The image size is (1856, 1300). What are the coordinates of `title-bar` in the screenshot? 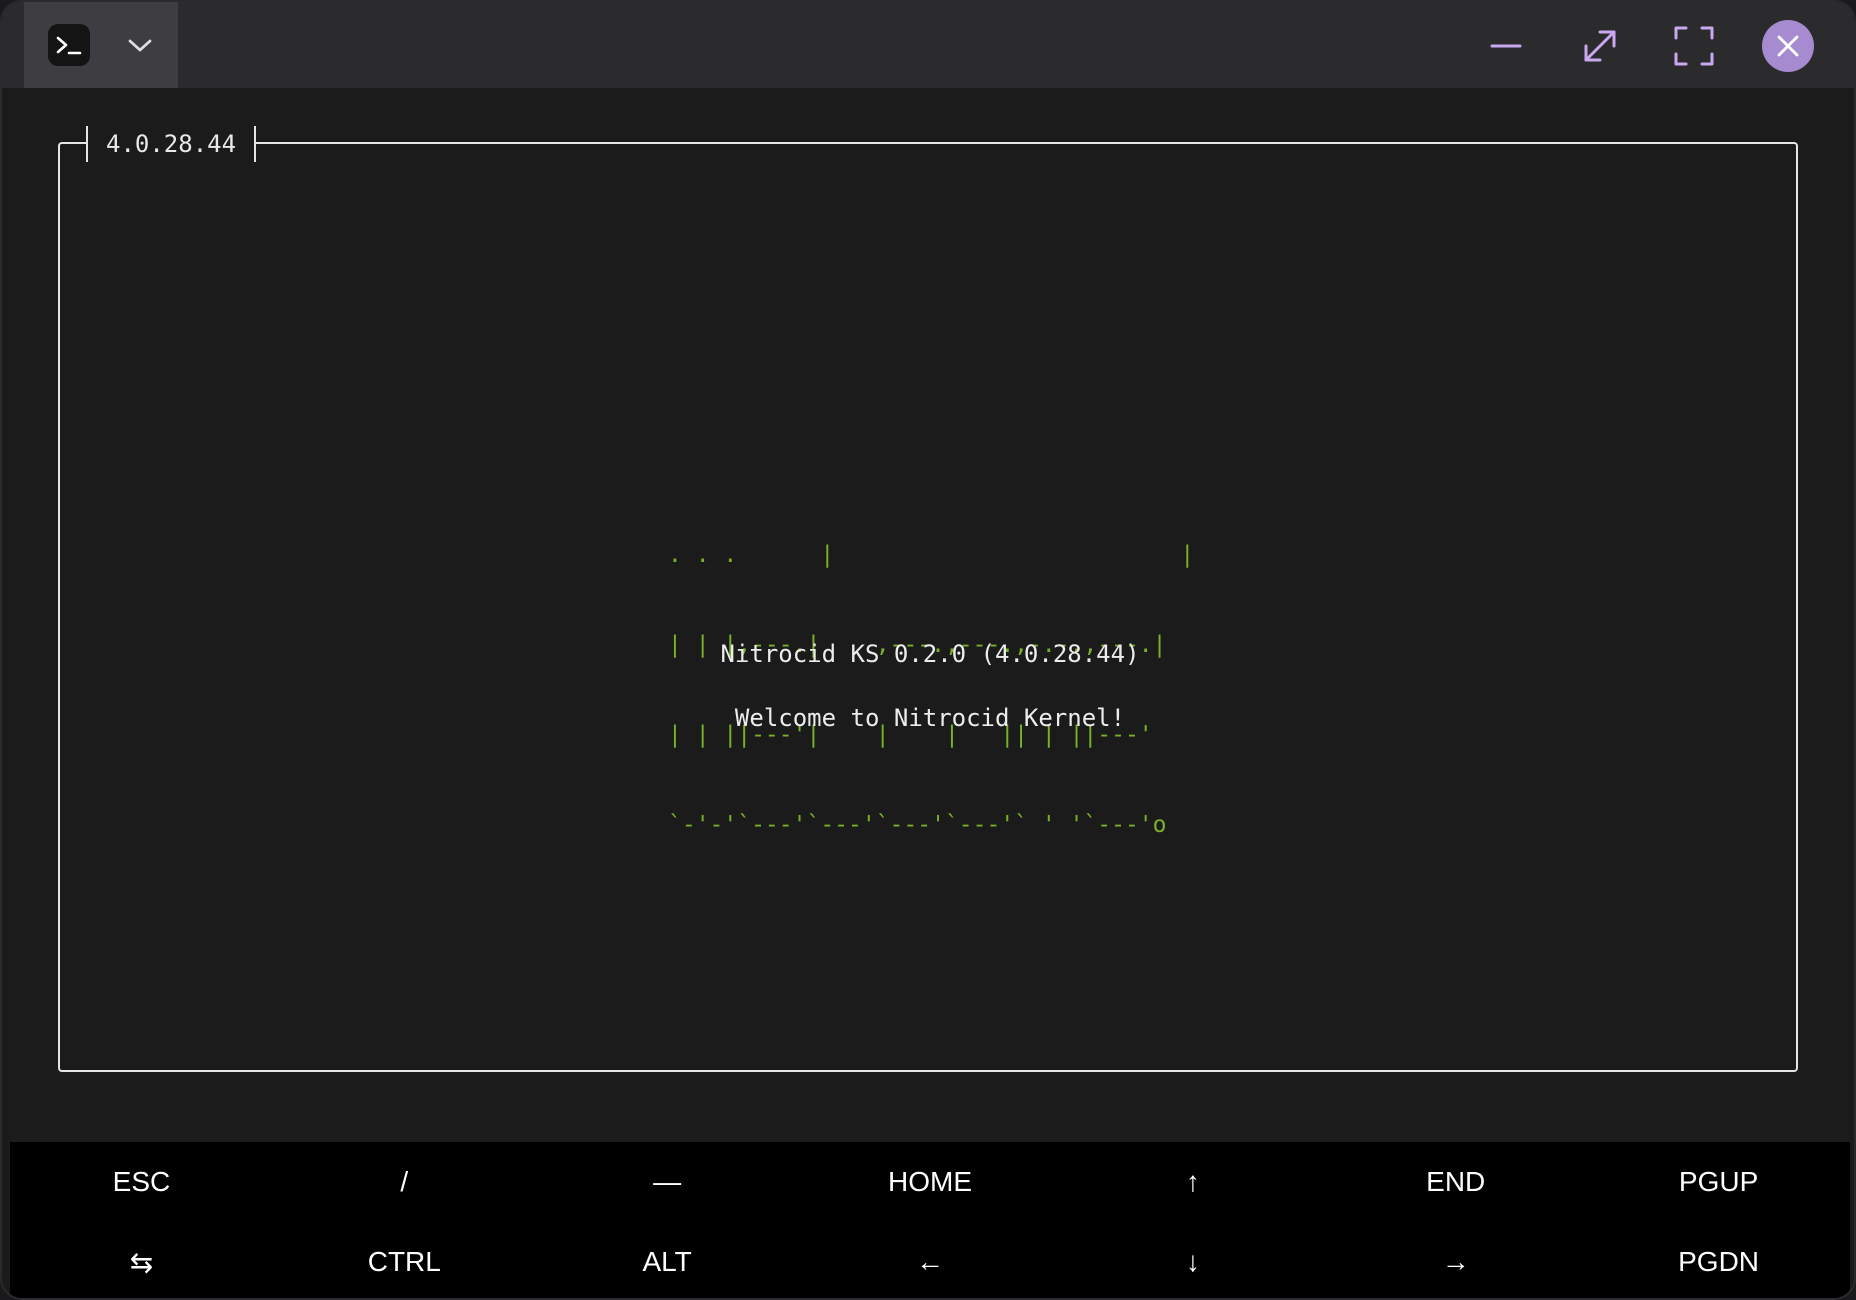 It's located at (928, 45).